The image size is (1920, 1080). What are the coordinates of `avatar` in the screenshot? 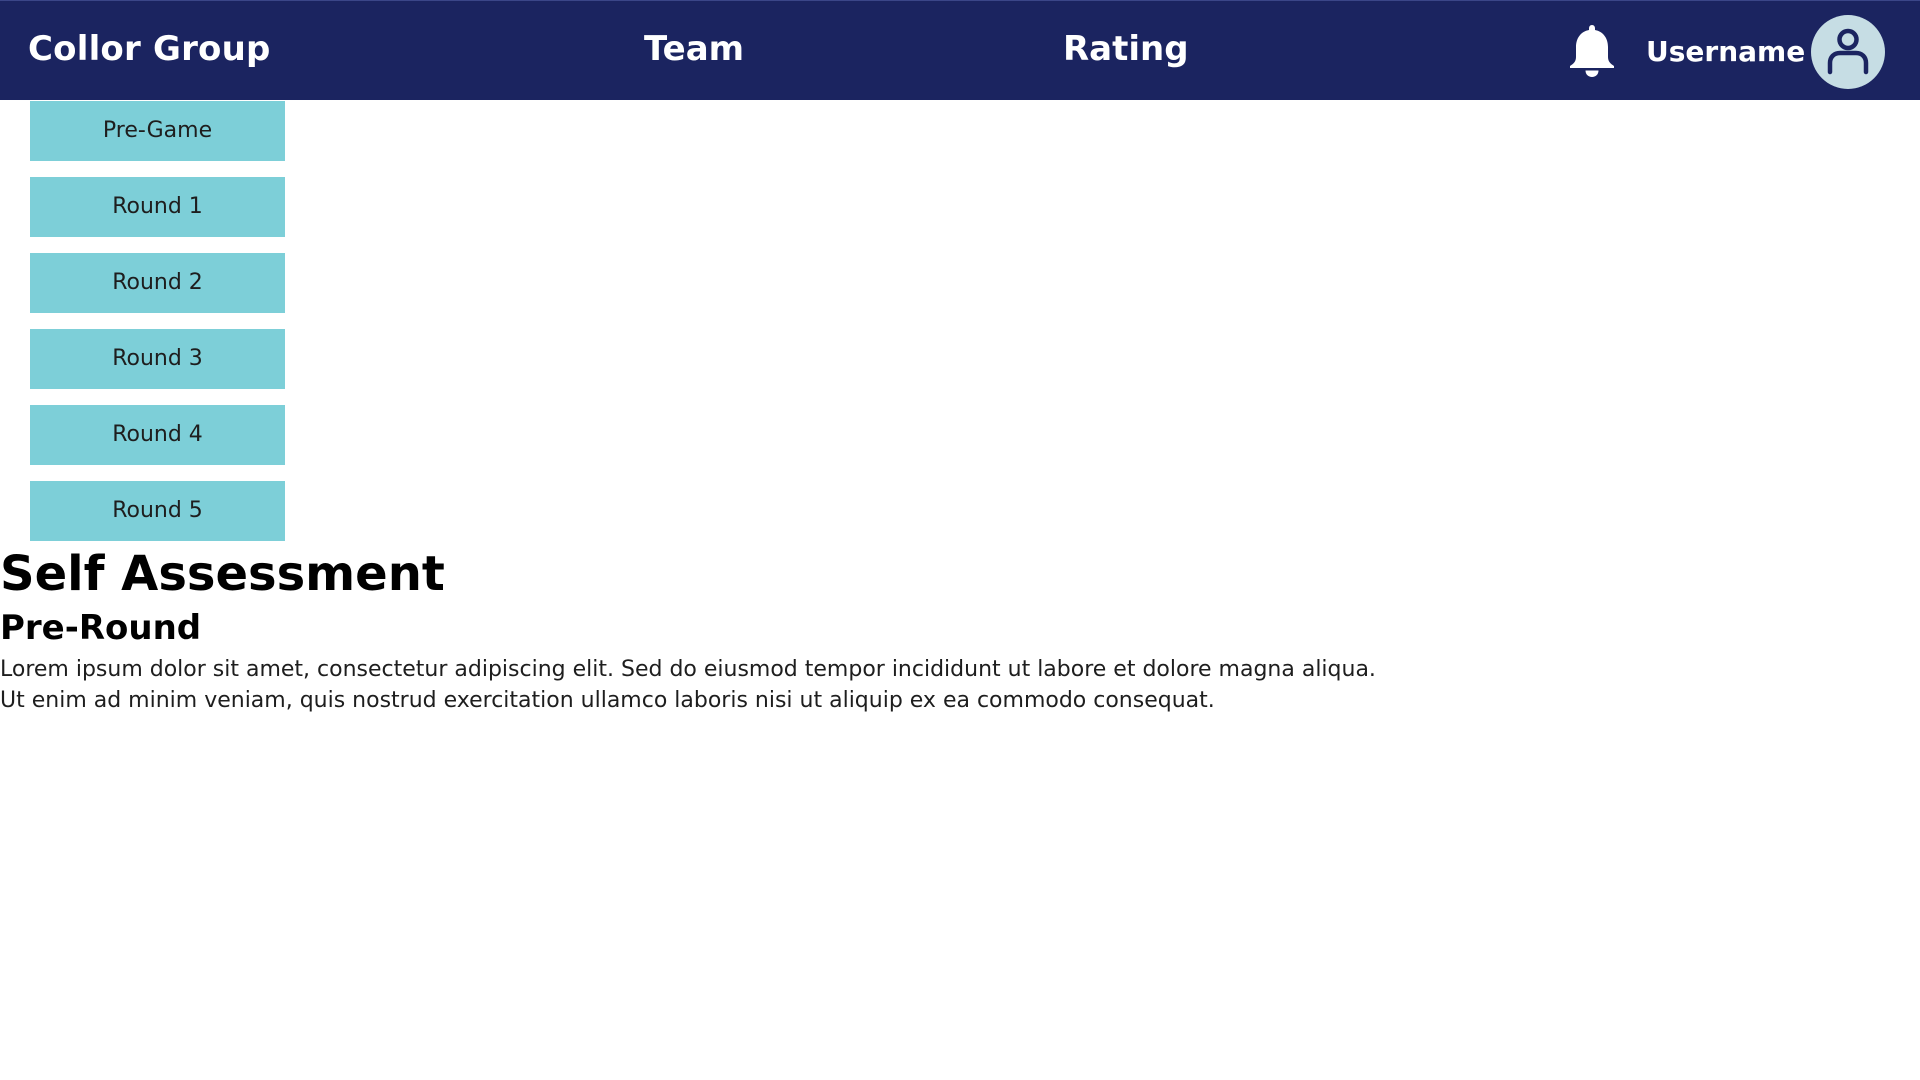 It's located at (1848, 52).